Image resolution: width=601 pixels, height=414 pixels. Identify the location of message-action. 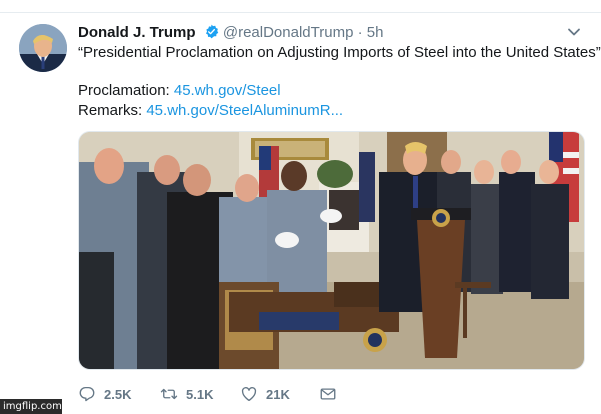
(328, 394).